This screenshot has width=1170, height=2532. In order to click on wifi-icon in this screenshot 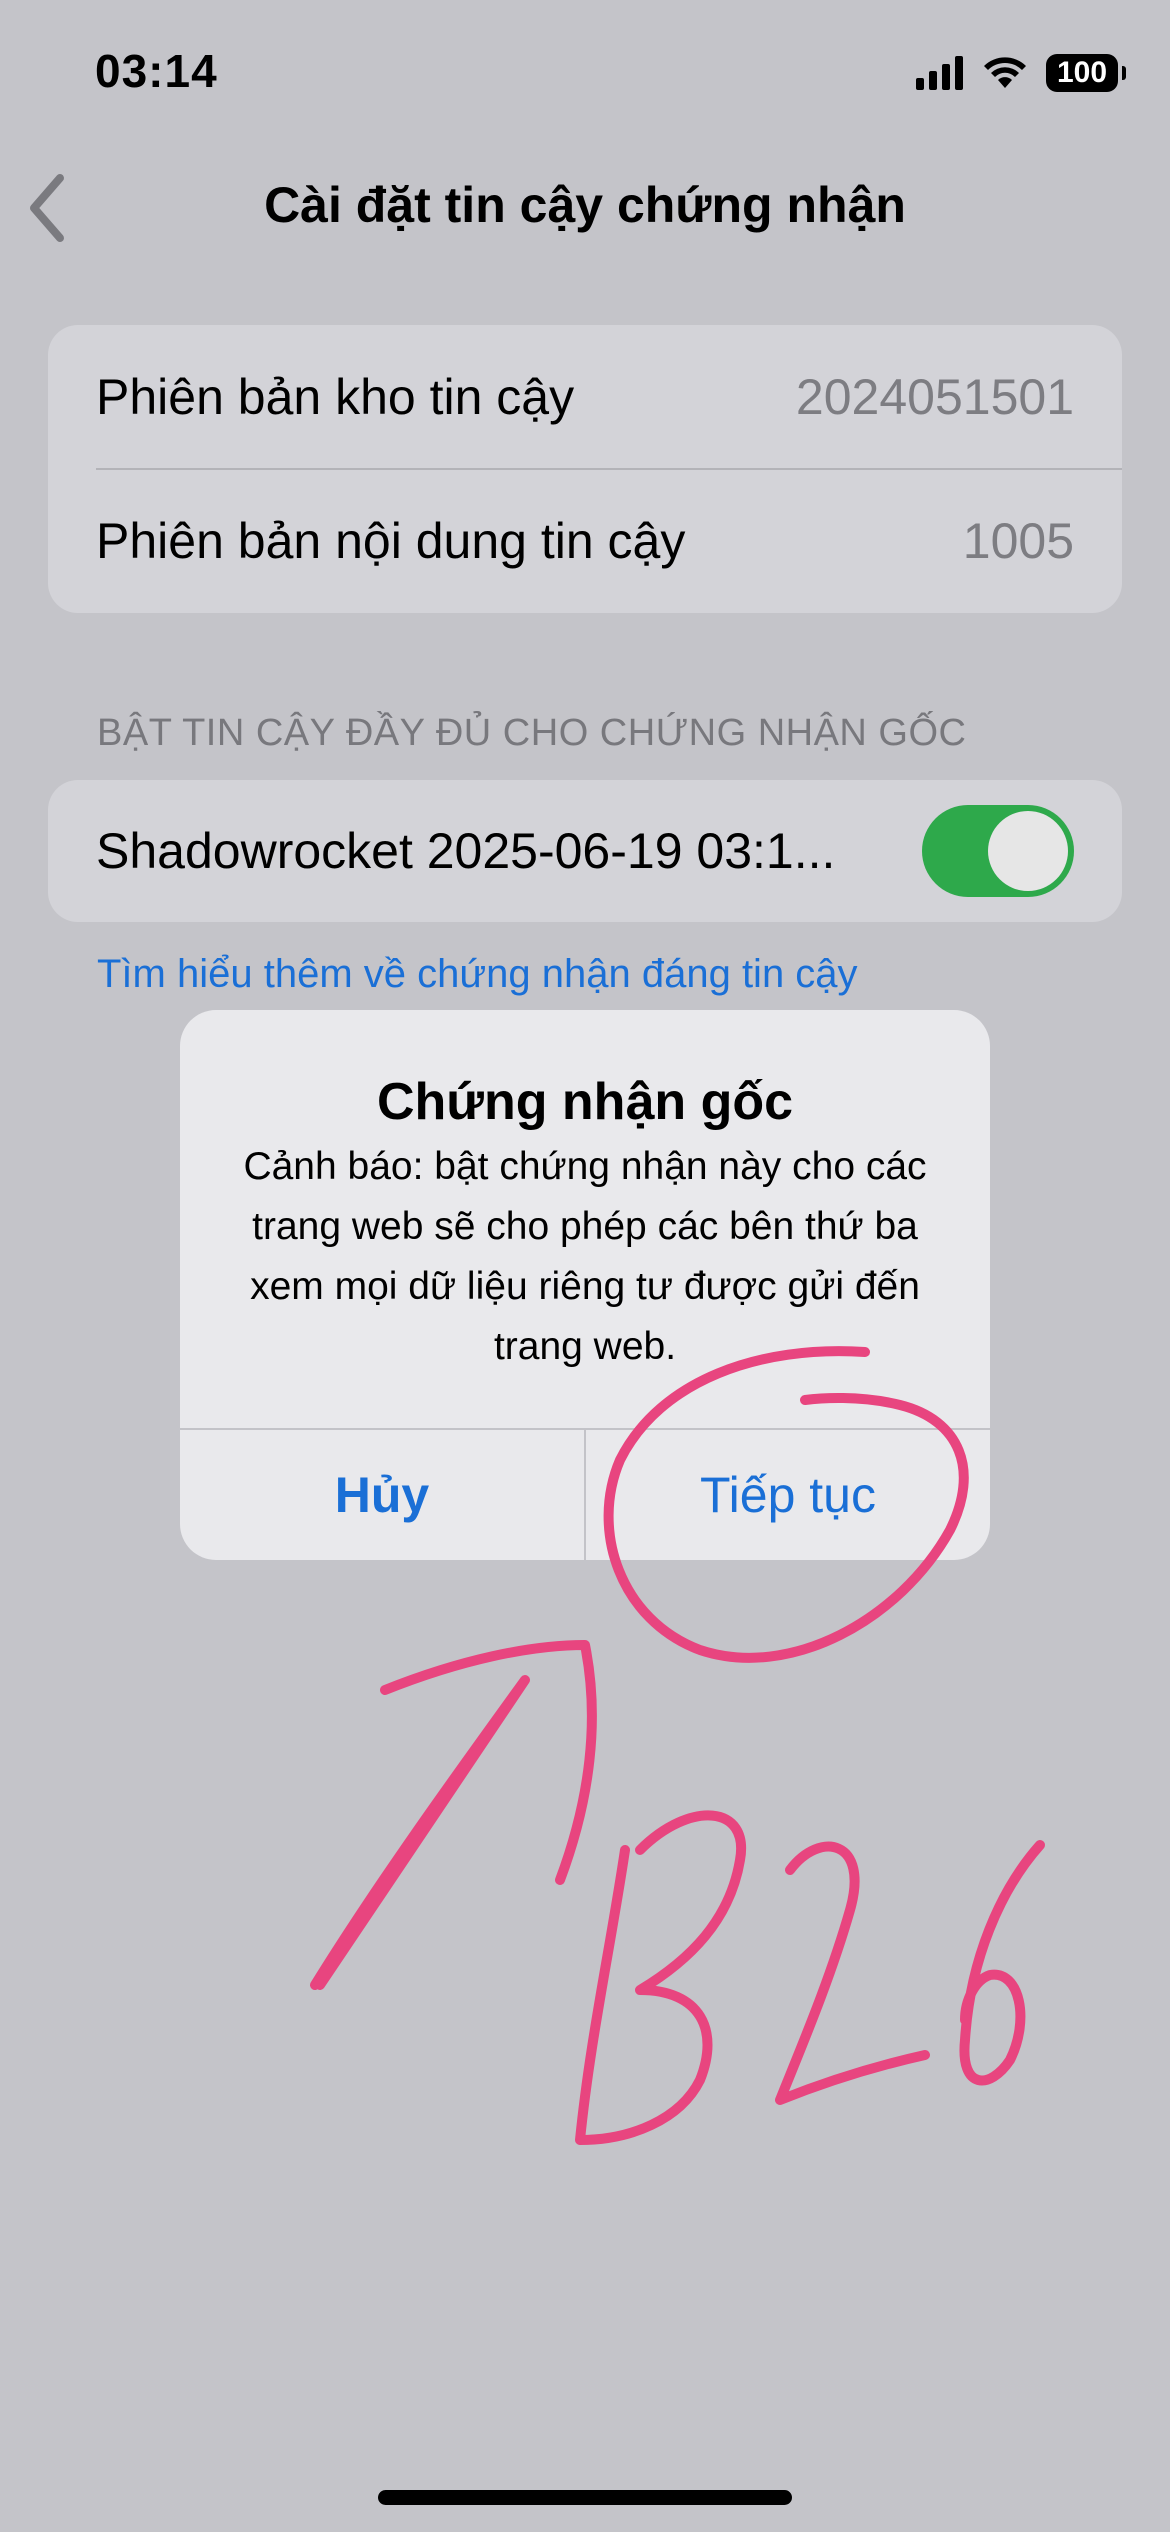, I will do `click(1005, 72)`.